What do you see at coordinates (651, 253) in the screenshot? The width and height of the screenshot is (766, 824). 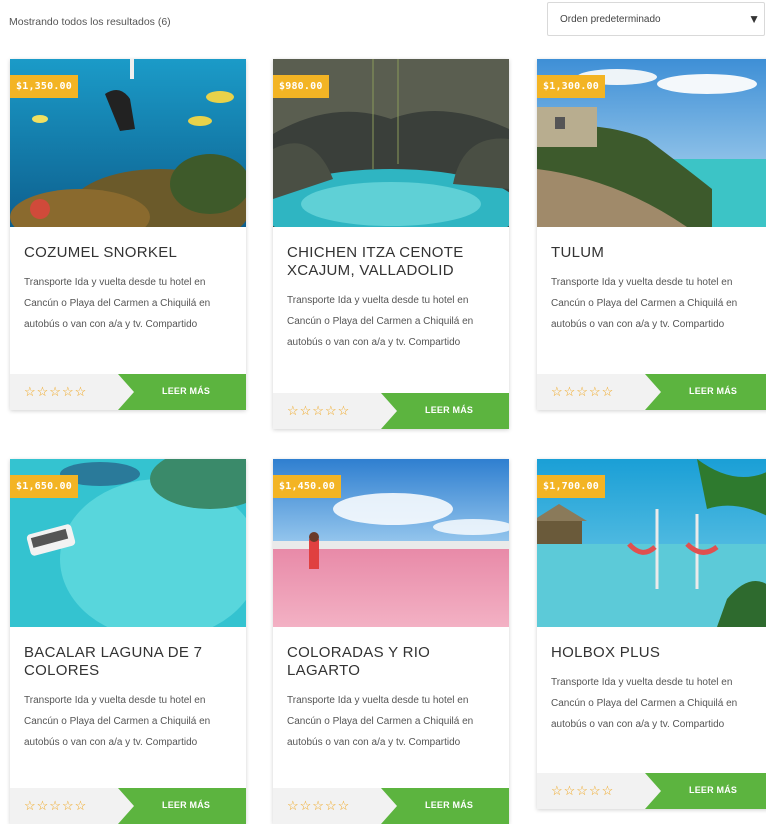 I see `tour-title: TULUM` at bounding box center [651, 253].